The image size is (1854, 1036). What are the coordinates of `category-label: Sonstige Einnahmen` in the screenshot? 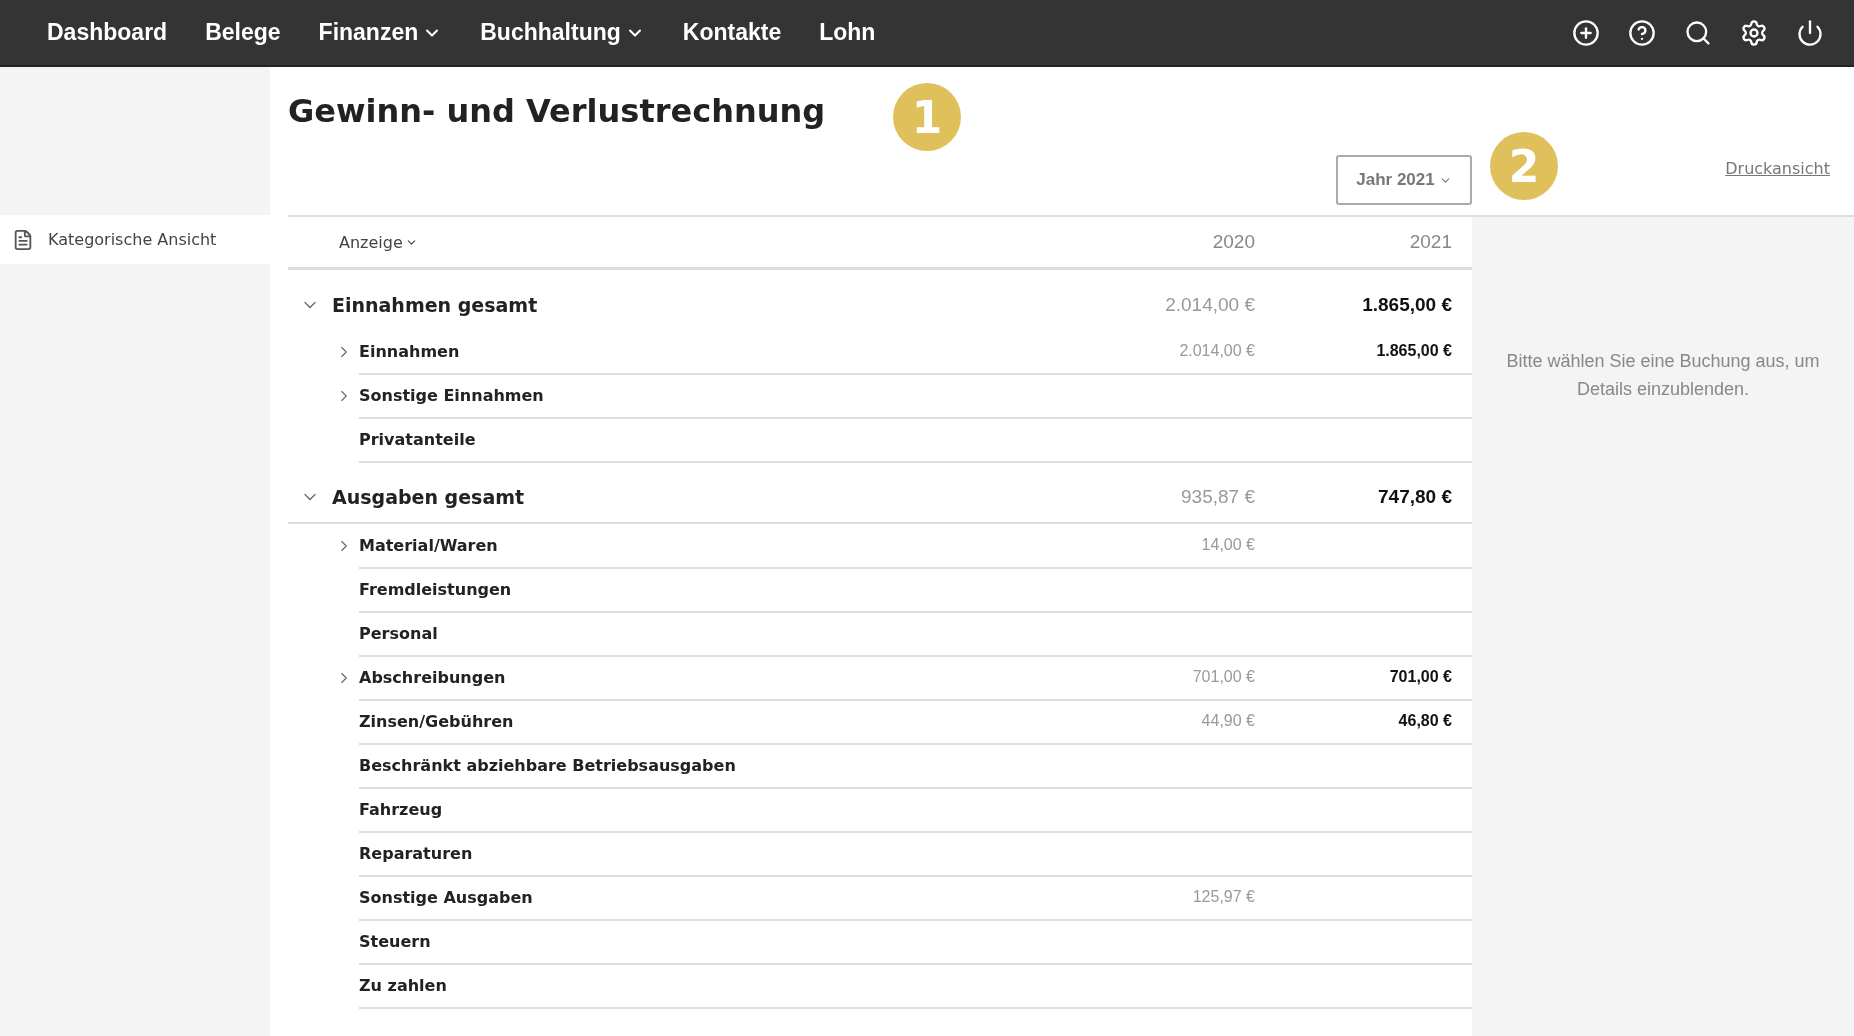 It's located at (452, 395).